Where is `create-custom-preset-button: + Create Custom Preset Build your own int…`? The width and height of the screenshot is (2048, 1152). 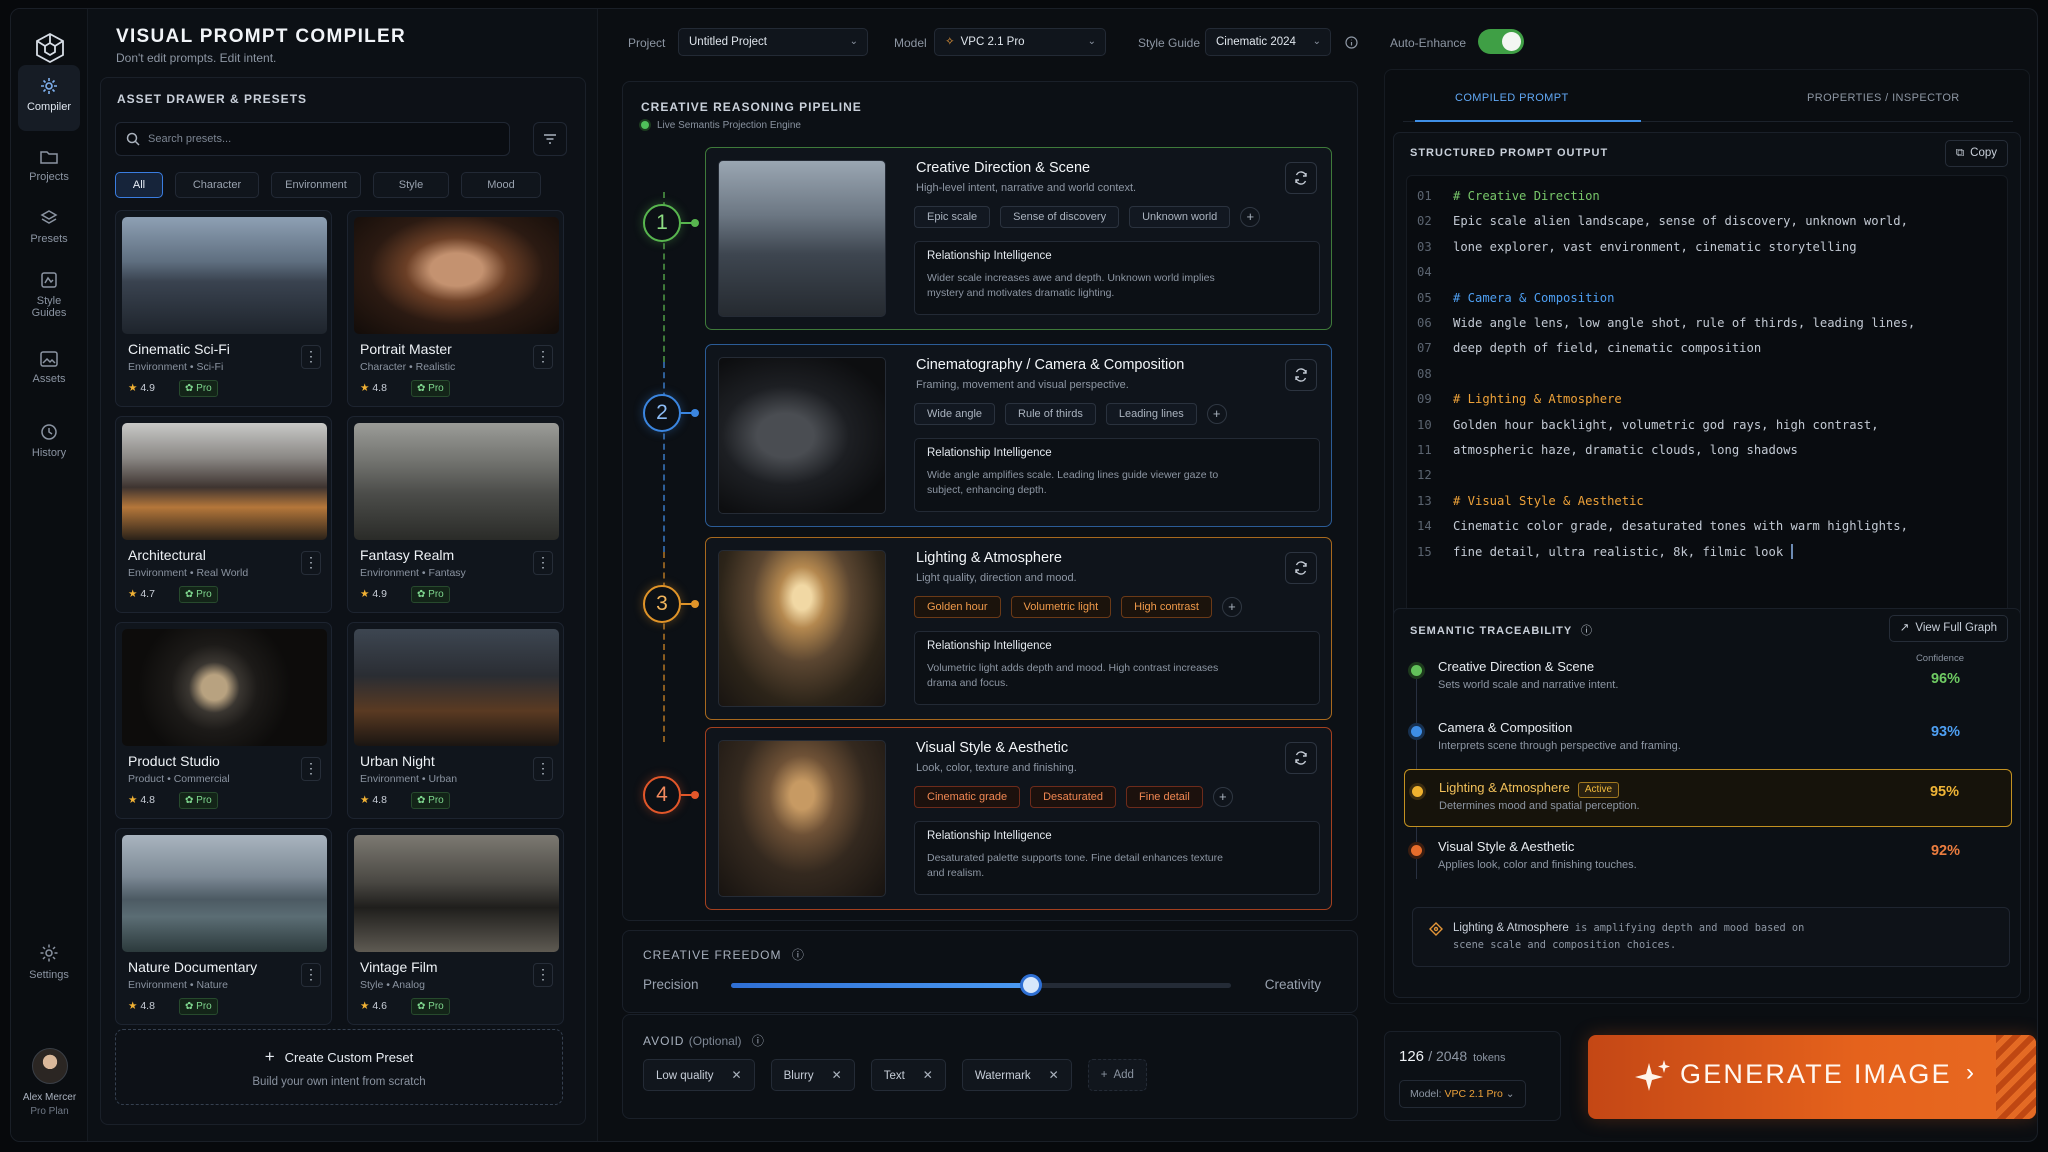 create-custom-preset-button: + Create Custom Preset Build your own int… is located at coordinates (339, 1067).